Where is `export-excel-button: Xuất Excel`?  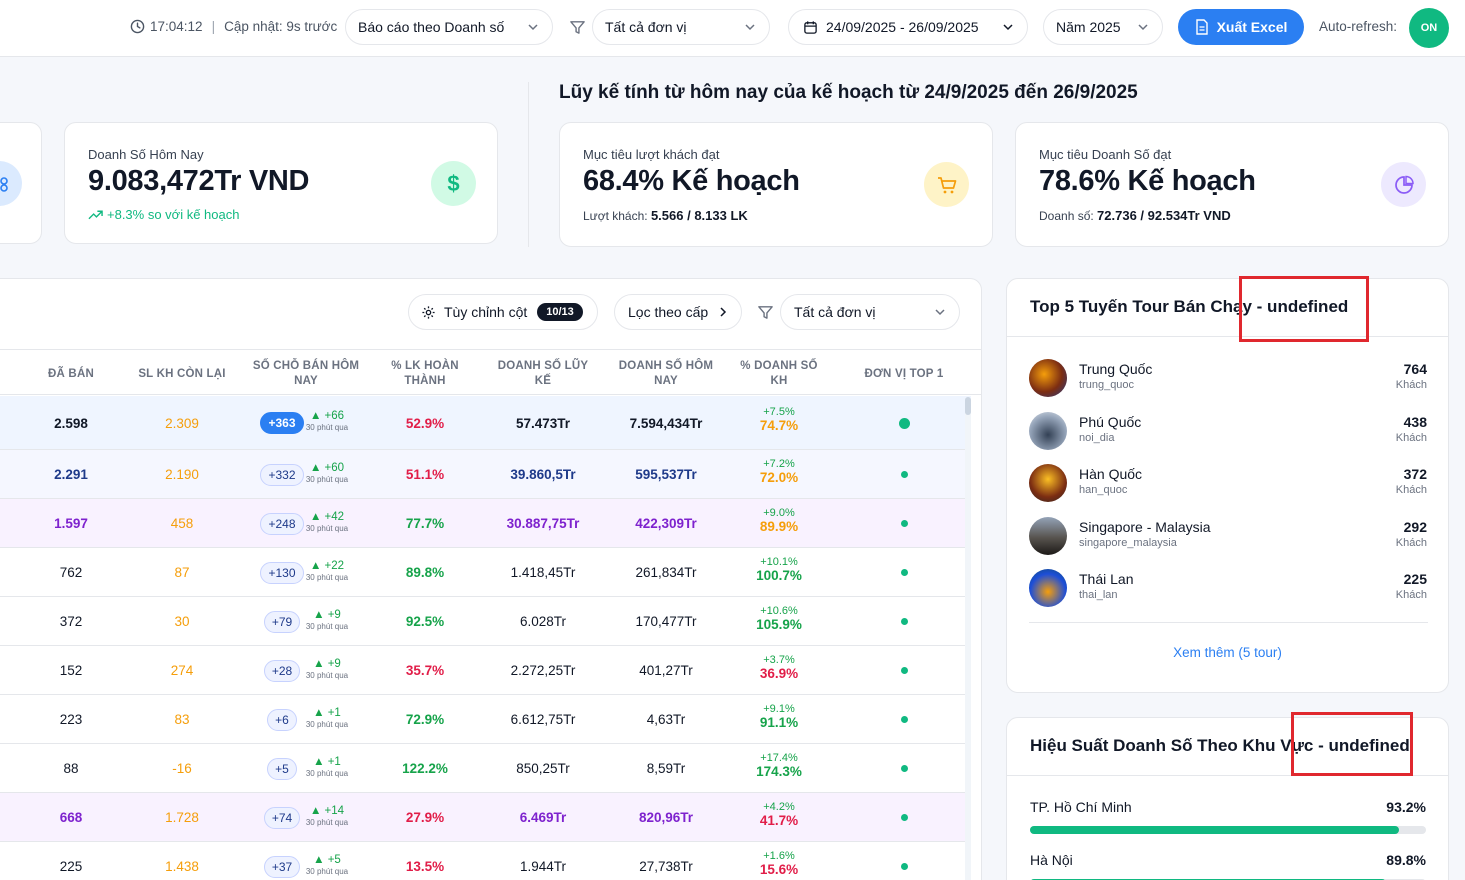 export-excel-button: Xuất Excel is located at coordinates (1241, 27).